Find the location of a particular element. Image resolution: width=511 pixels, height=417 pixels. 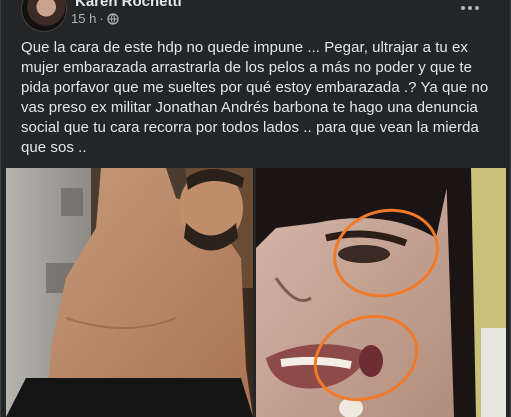

author-avatar is located at coordinates (44, 16).